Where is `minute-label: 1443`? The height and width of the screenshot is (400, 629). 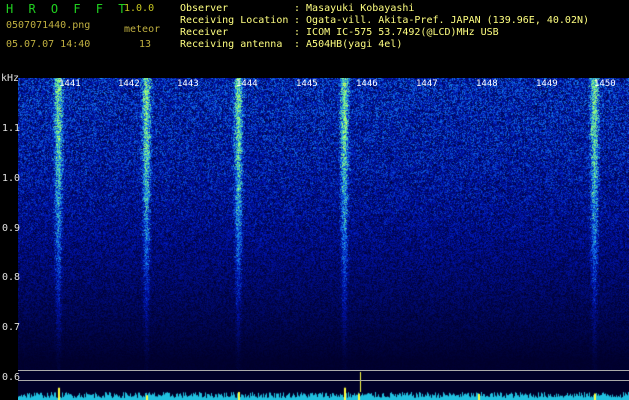
minute-label: 1443 is located at coordinates (188, 84).